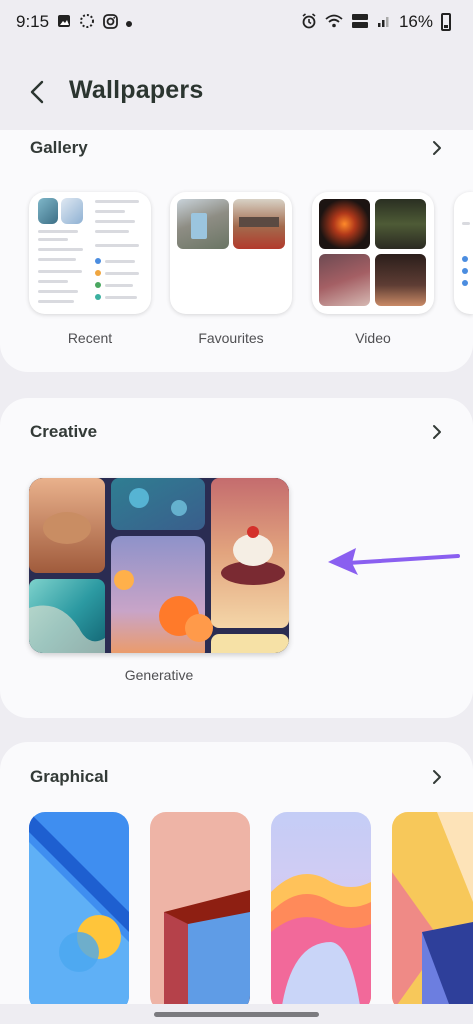  I want to click on recent-label: Recent, so click(90, 338).